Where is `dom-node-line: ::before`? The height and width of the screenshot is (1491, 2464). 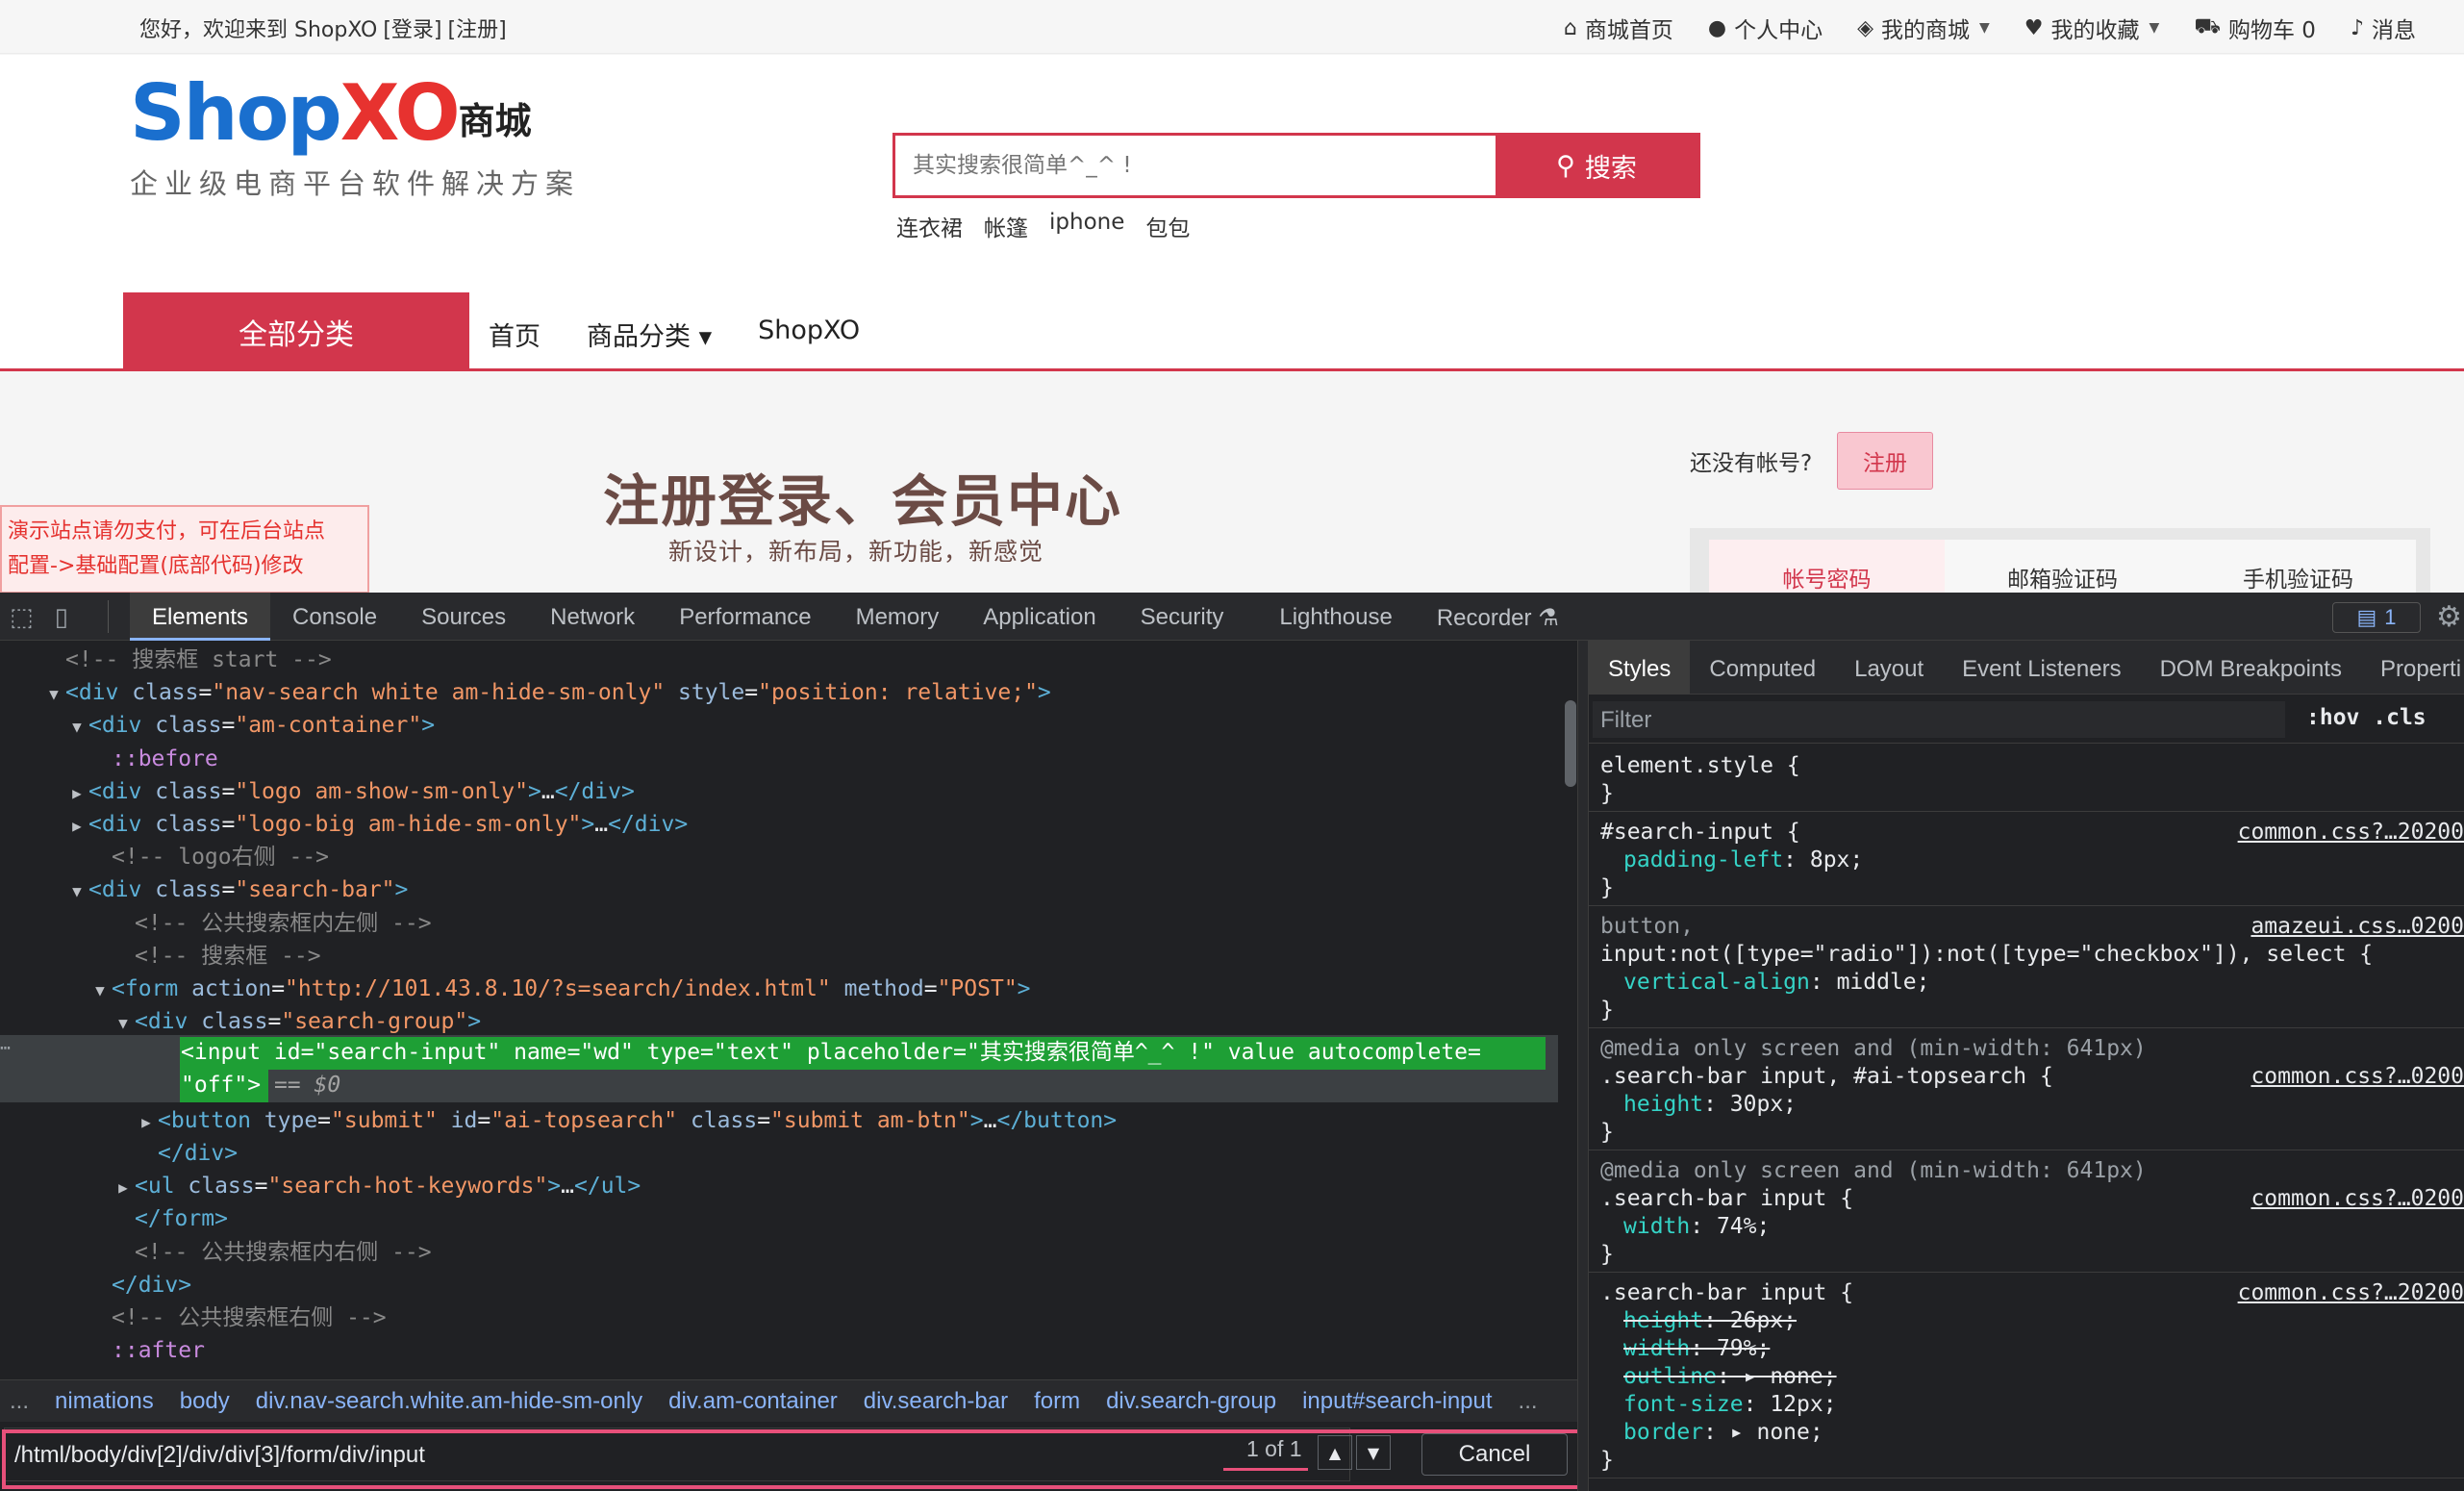 dom-node-line: ::before is located at coordinates (779, 759).